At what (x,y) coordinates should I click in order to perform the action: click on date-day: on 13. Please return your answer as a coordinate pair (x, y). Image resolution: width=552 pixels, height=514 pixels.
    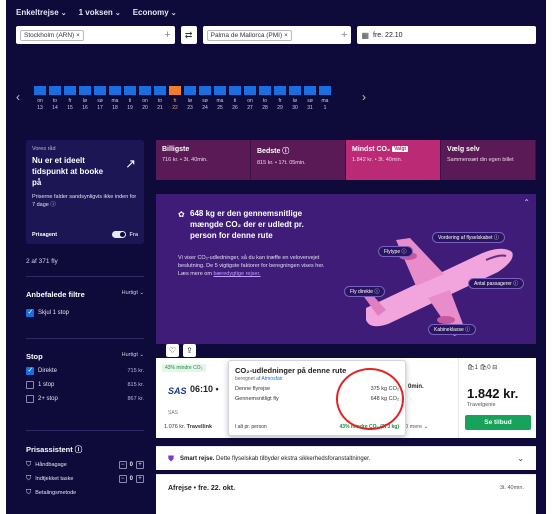
    Looking at the image, I should click on (40, 98).